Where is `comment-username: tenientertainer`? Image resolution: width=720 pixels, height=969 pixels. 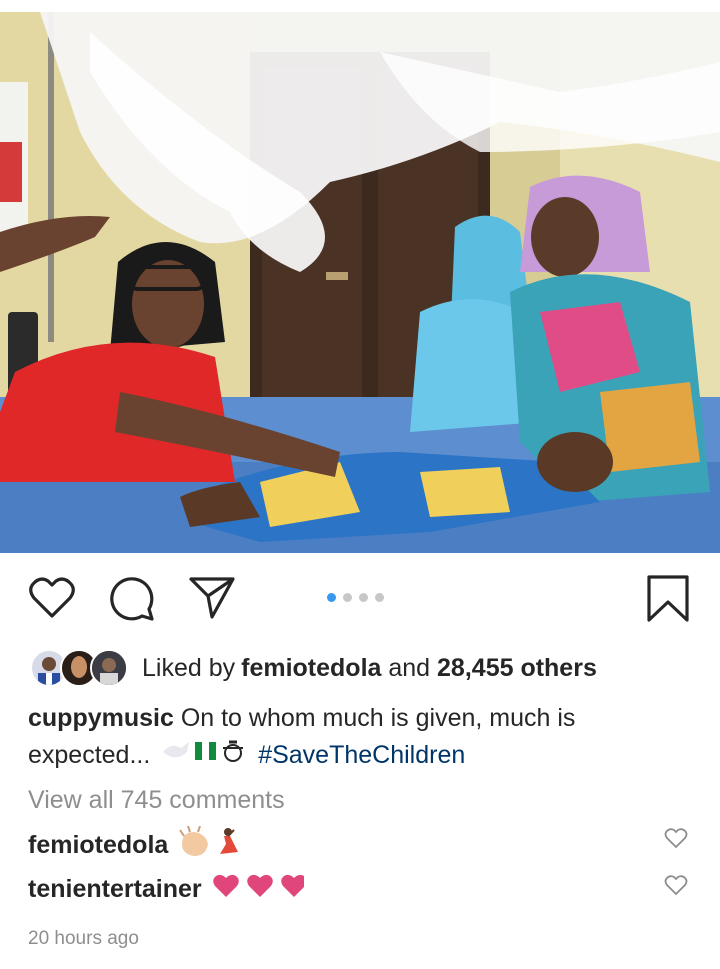 comment-username: tenientertainer is located at coordinates (115, 889).